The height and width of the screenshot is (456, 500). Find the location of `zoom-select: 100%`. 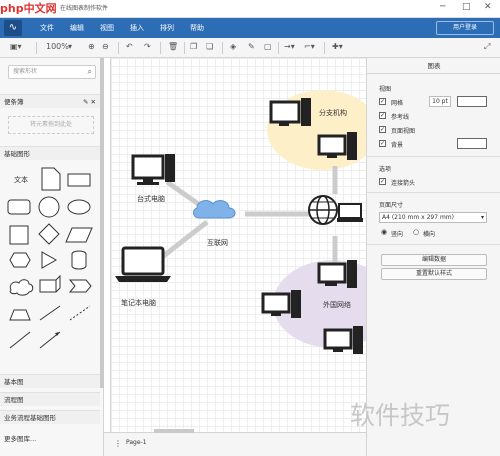

zoom-select: 100% is located at coordinates (57, 46).